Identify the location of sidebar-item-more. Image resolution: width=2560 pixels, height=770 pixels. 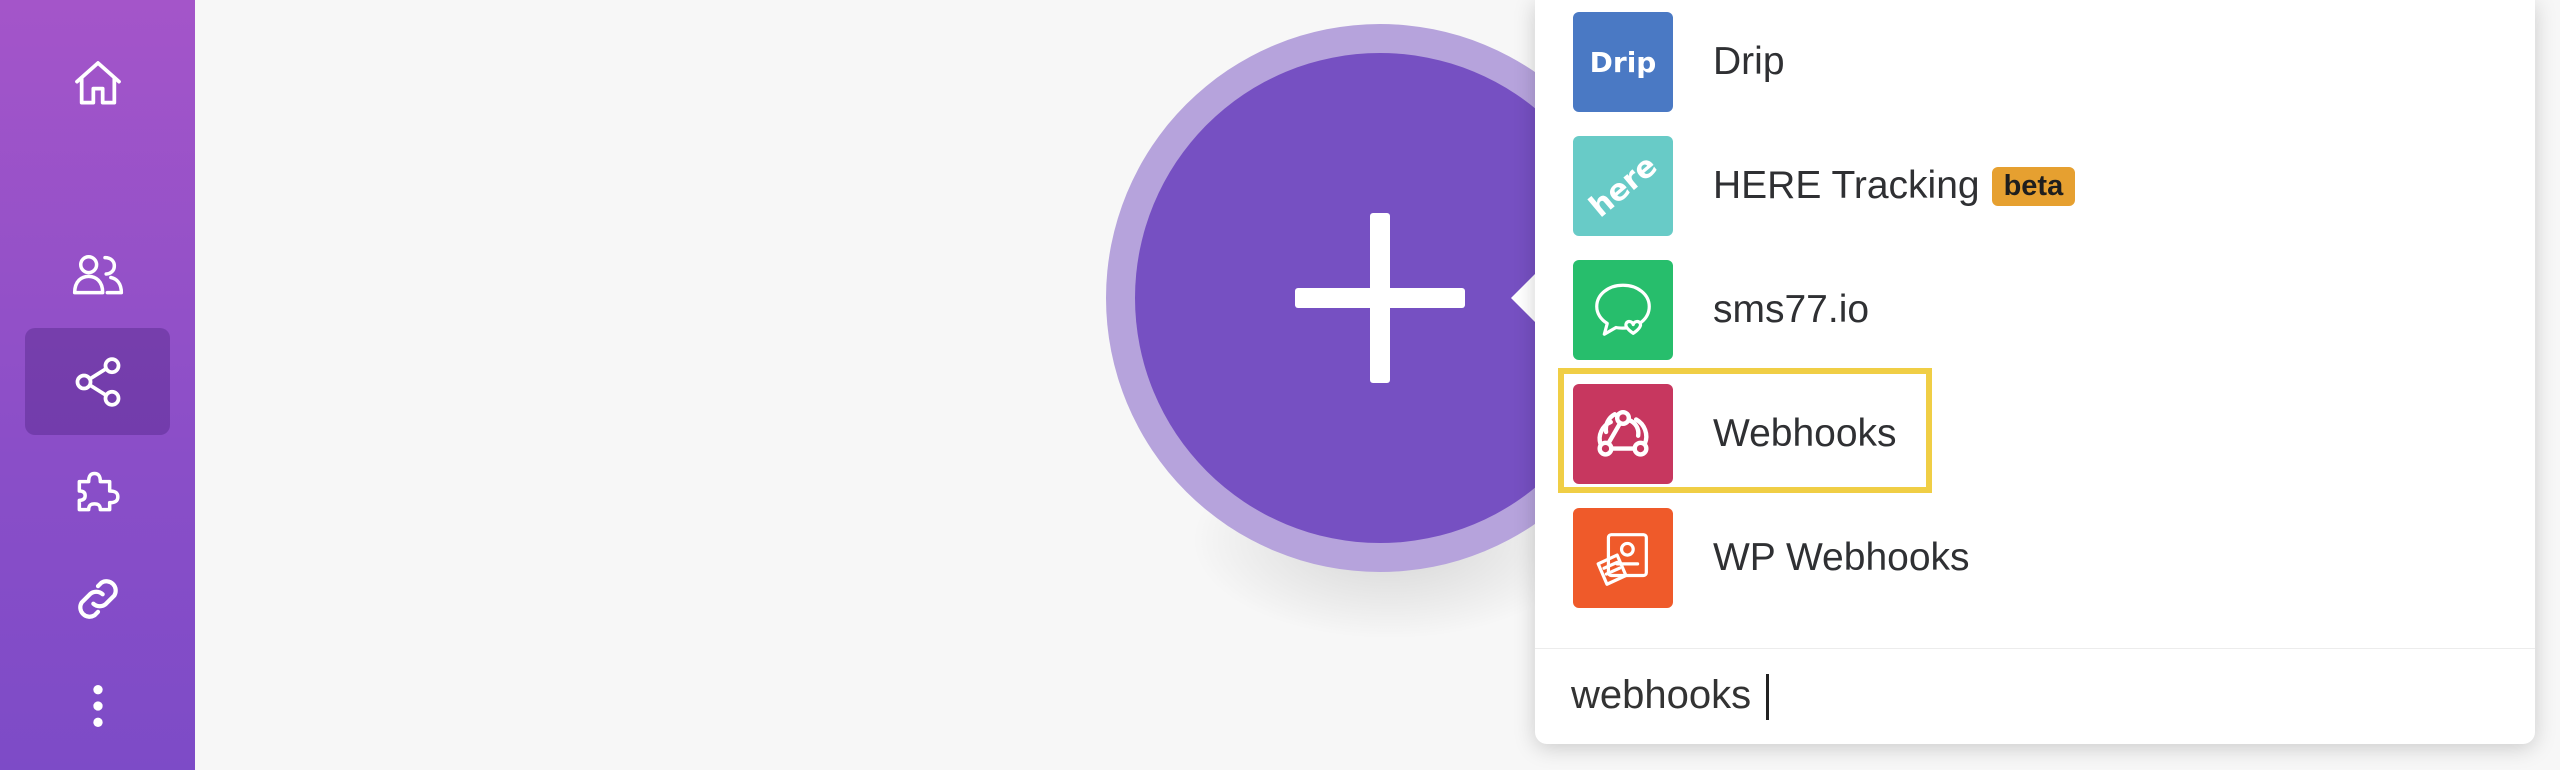
(97, 705).